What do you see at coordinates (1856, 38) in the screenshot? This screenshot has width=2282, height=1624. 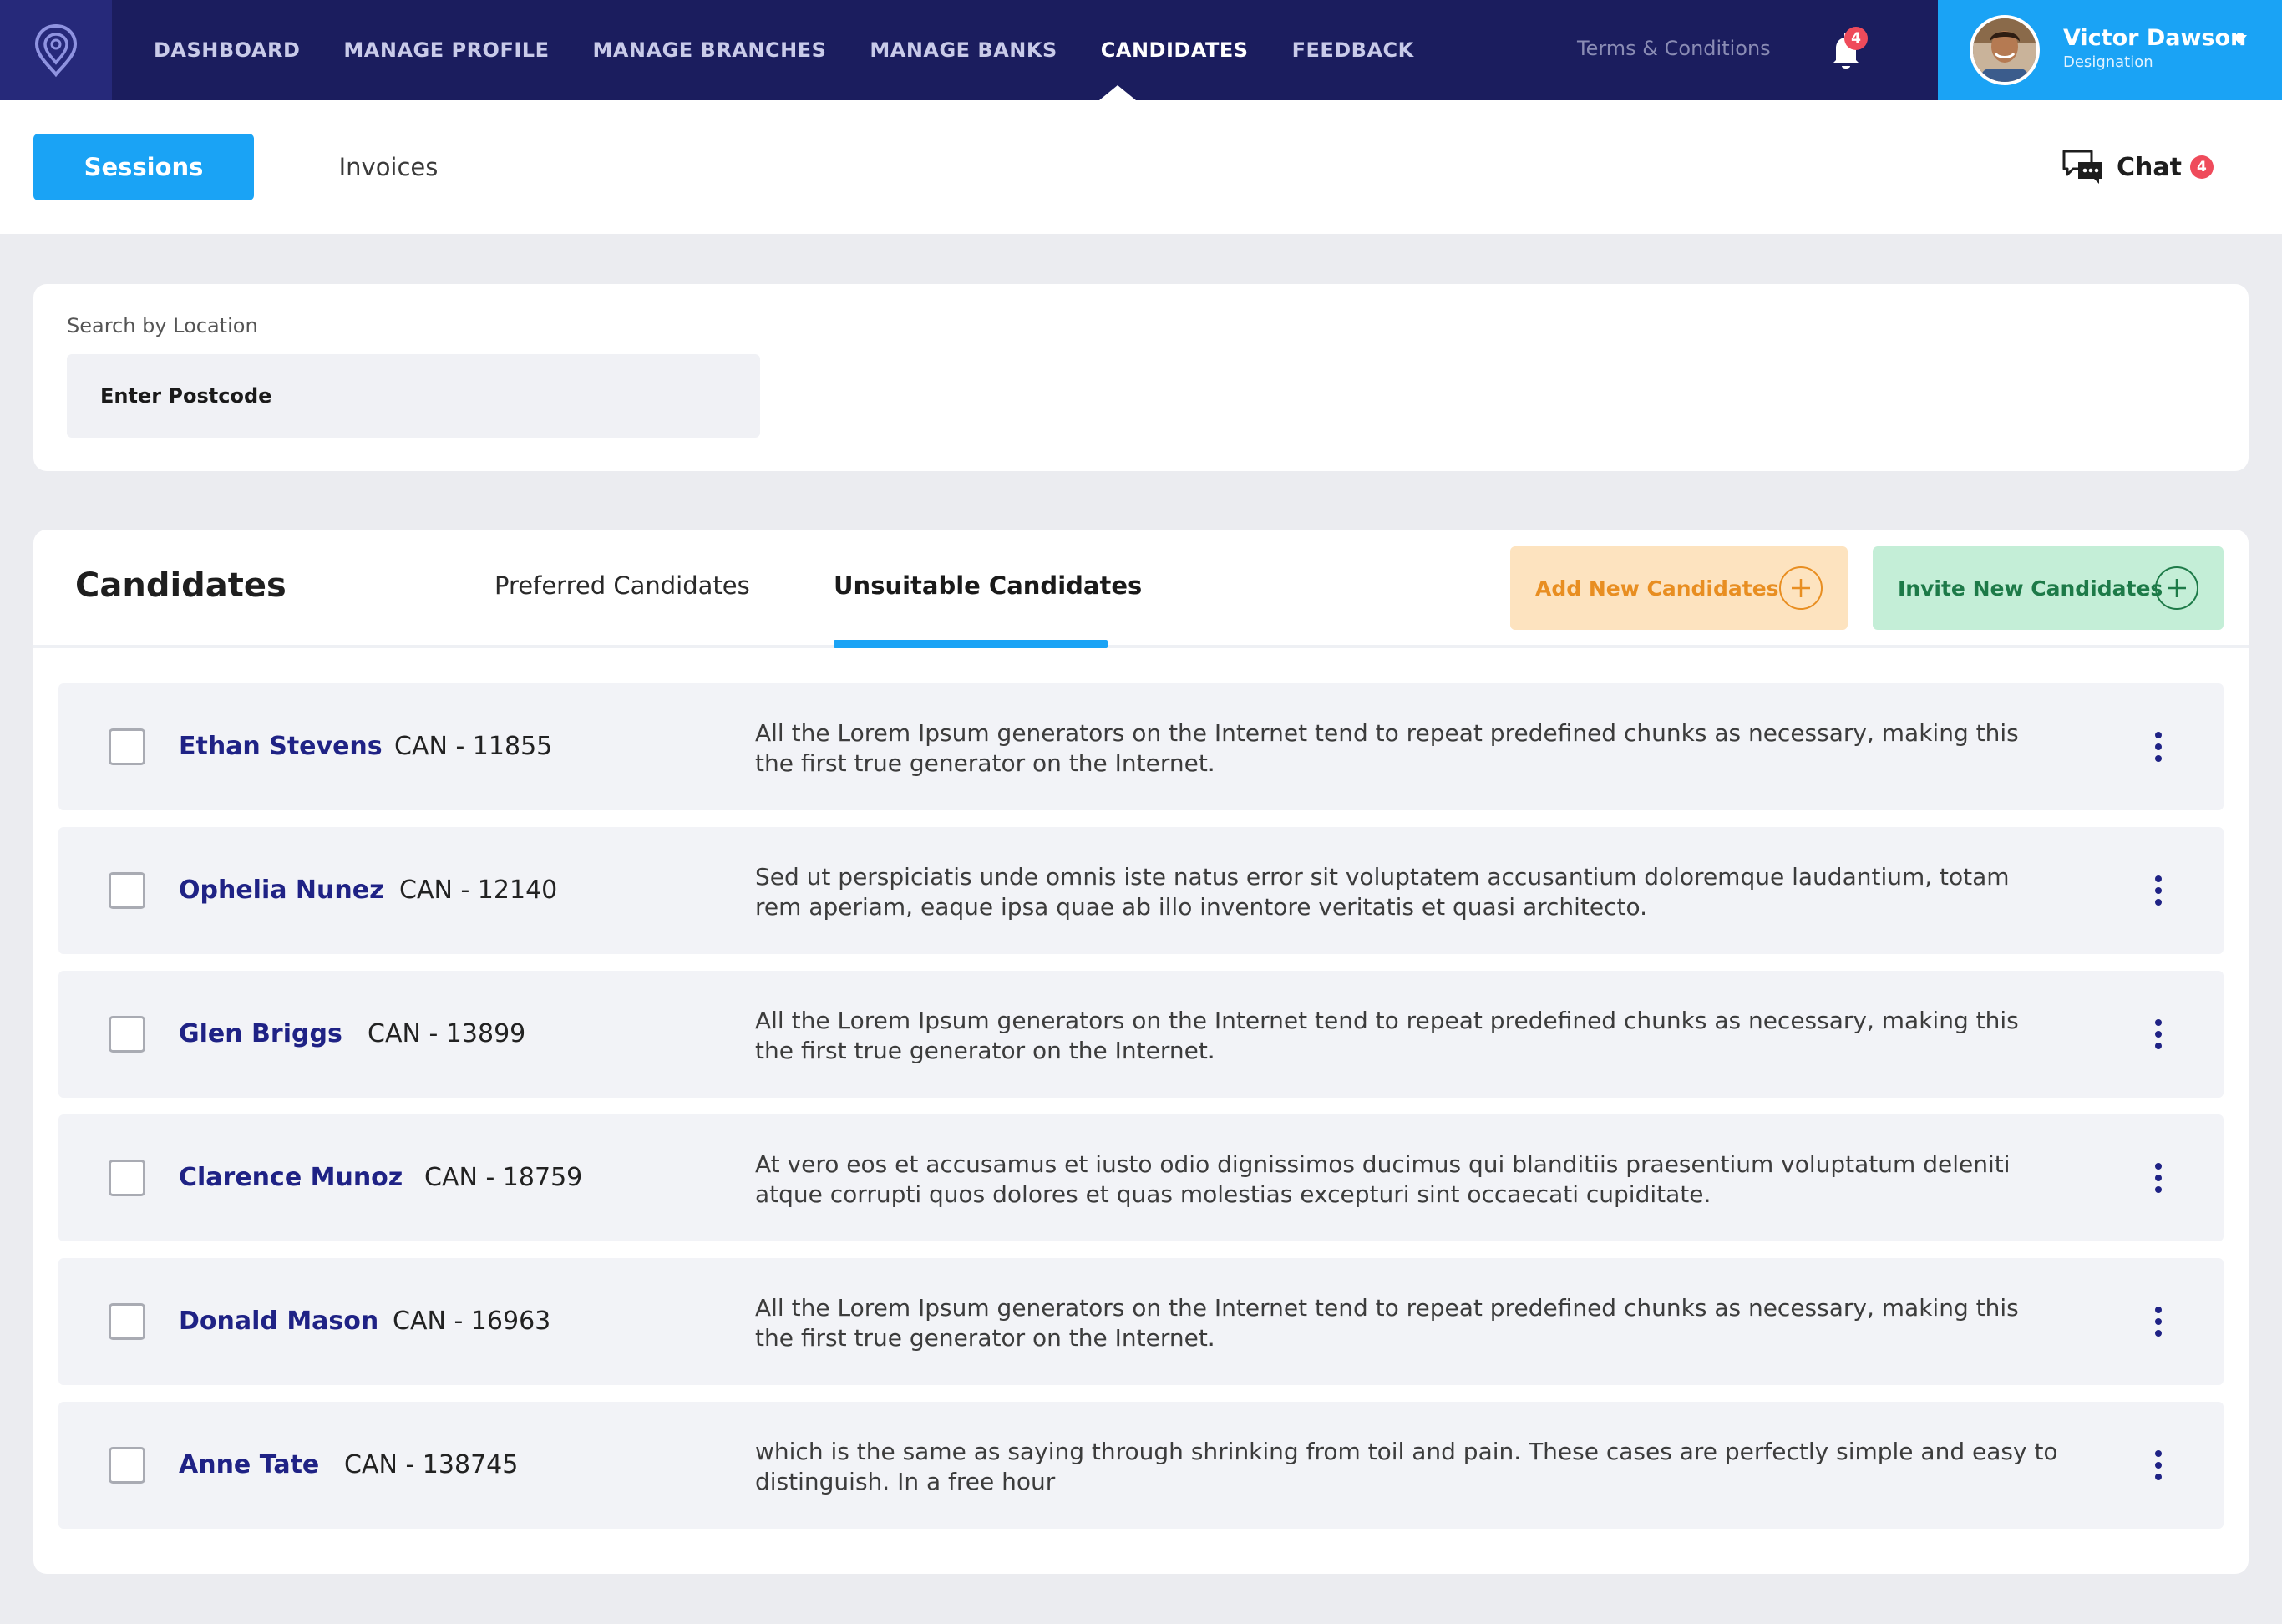 I see `notifications-count-badge: 4` at bounding box center [1856, 38].